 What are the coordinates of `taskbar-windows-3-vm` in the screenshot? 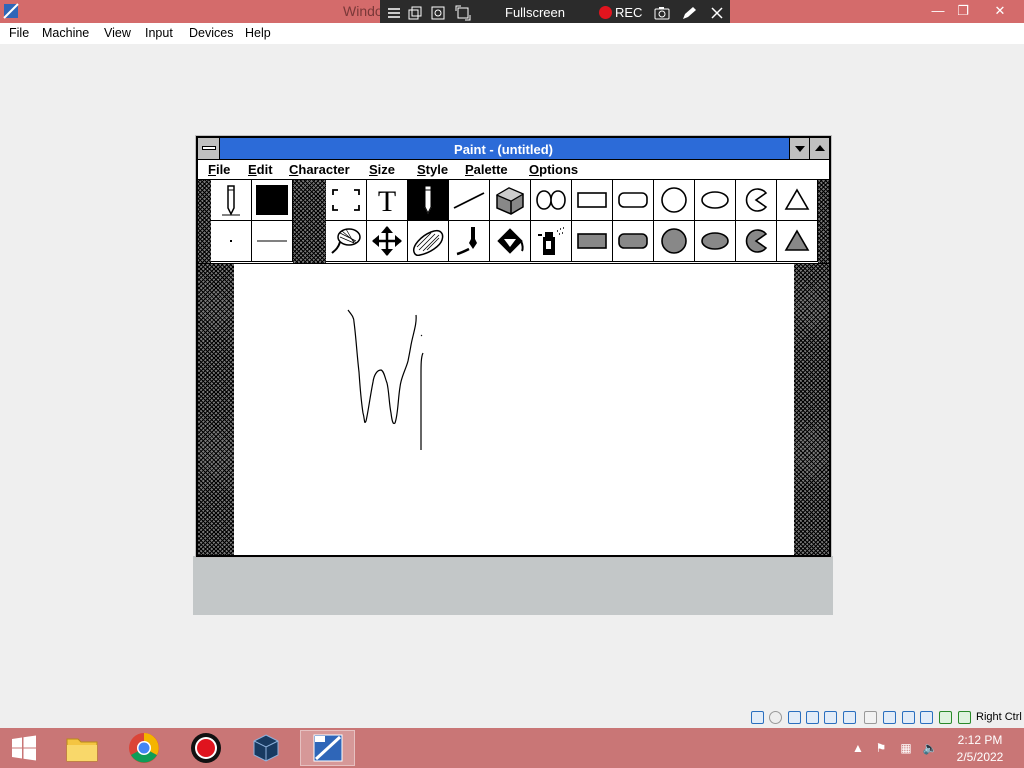 It's located at (327, 748).